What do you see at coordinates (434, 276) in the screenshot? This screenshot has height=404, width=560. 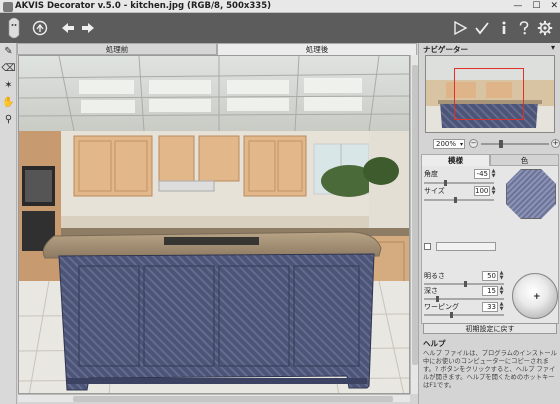 I see `brightness-label: 明るさ` at bounding box center [434, 276].